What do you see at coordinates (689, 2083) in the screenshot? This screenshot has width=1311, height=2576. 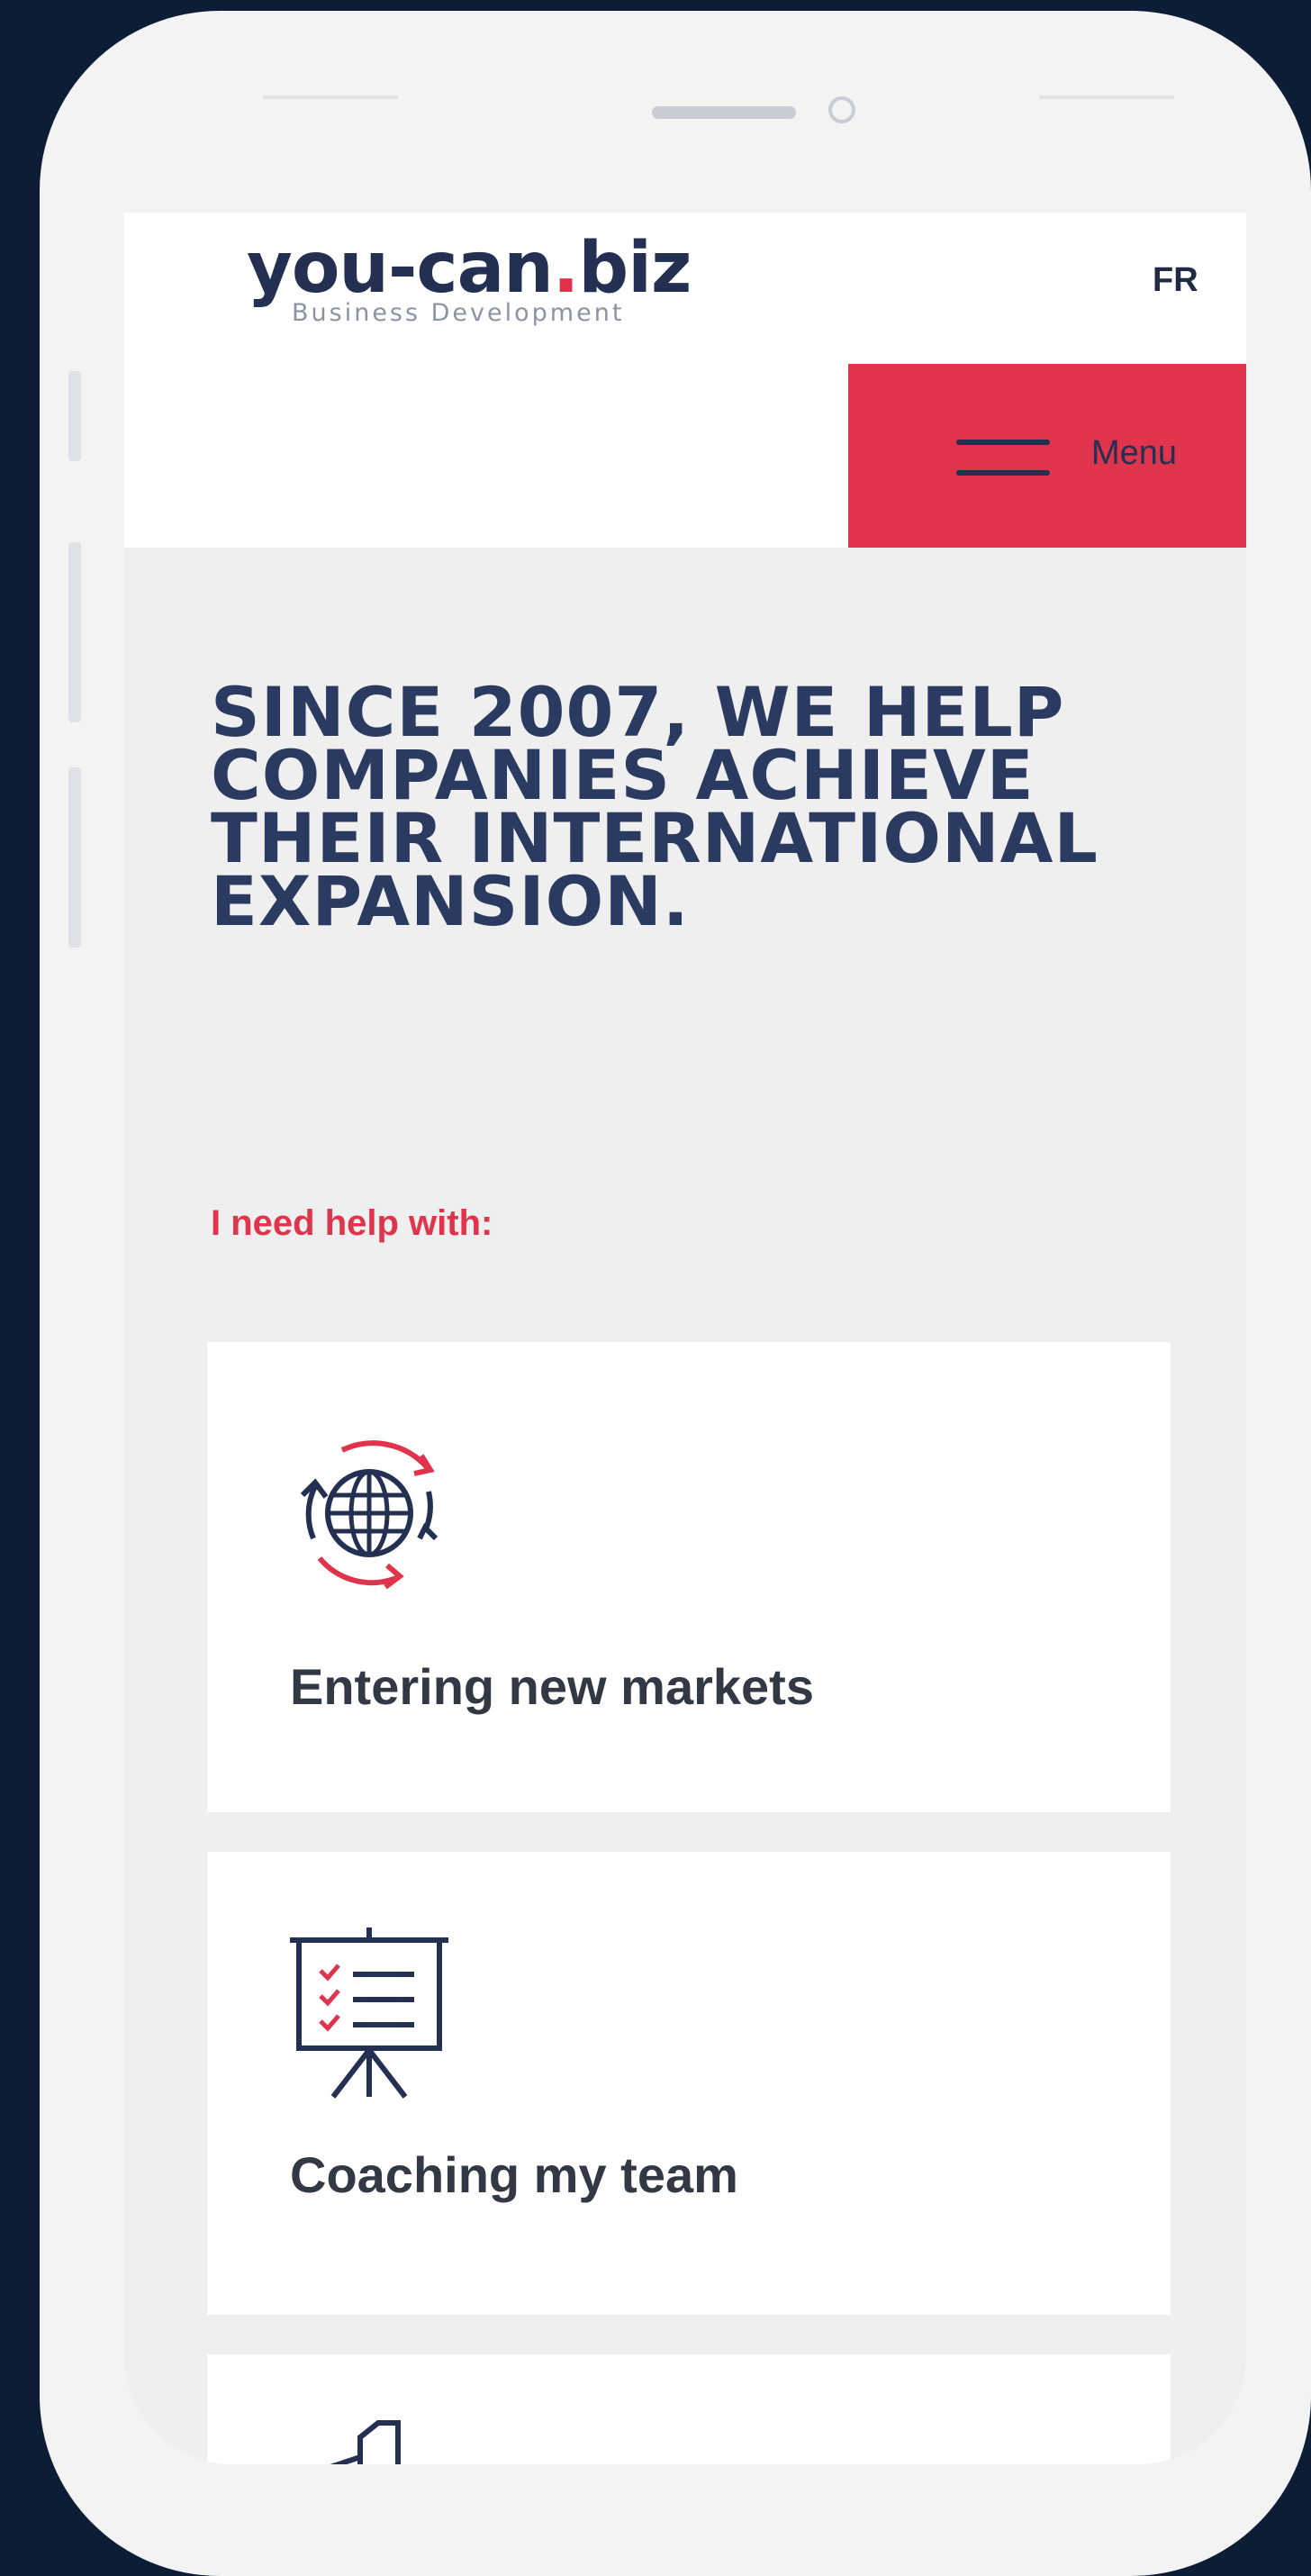 I see `service-card-coaching: Coaching my team` at bounding box center [689, 2083].